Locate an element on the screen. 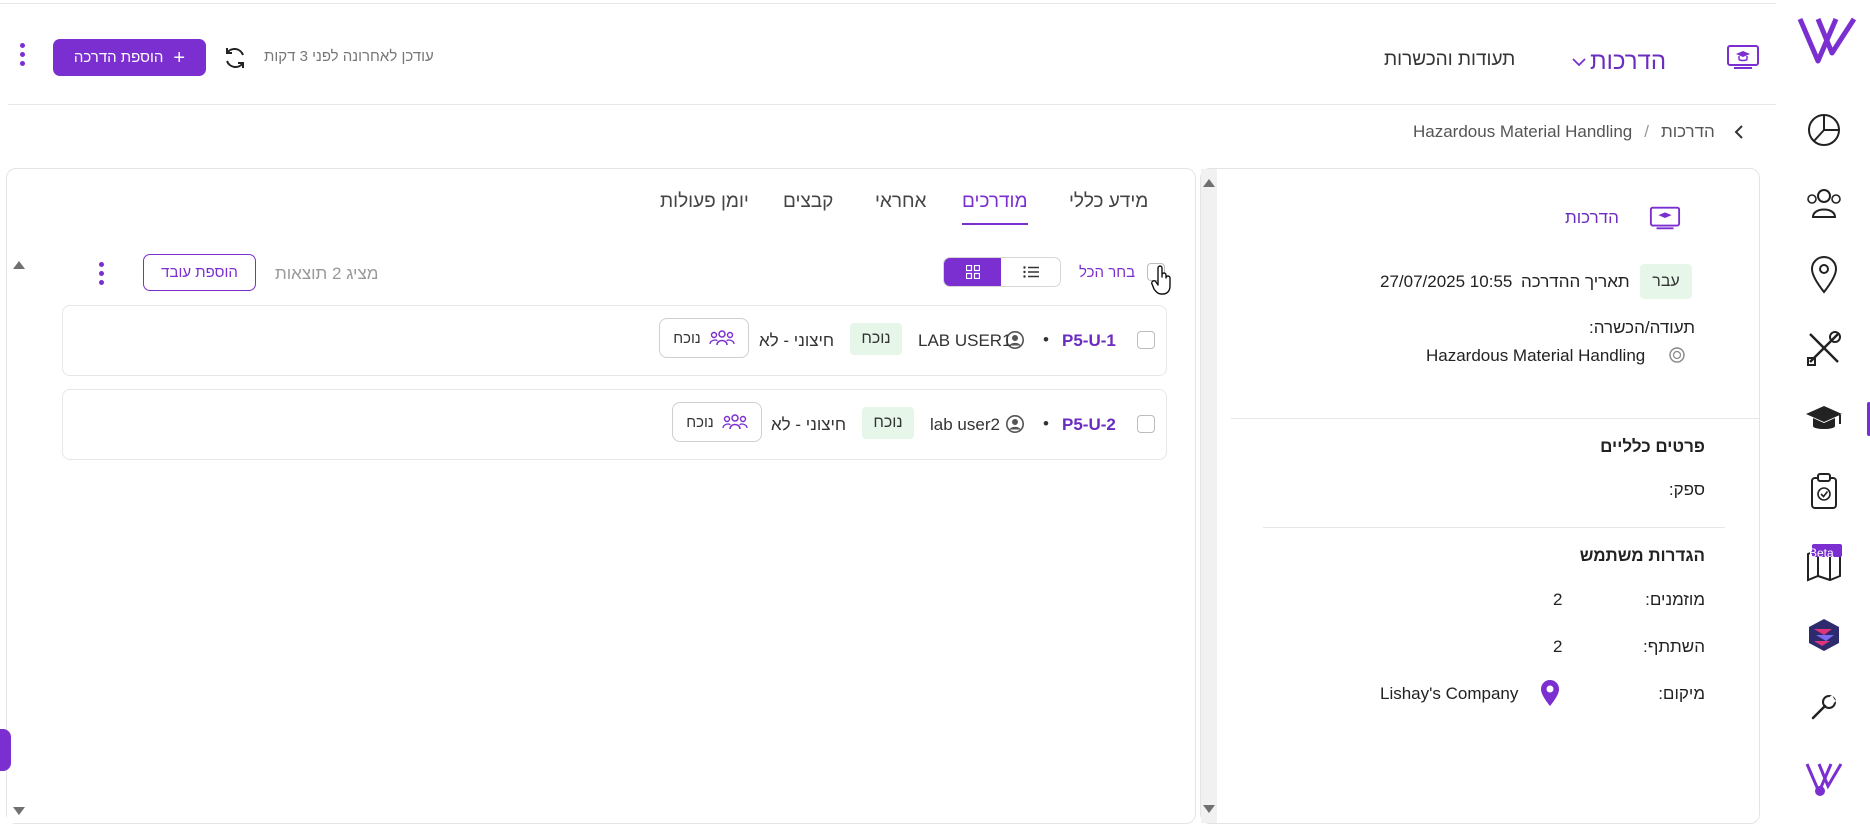 The height and width of the screenshot is (834, 1870). wrench-icon is located at coordinates (1824, 707).